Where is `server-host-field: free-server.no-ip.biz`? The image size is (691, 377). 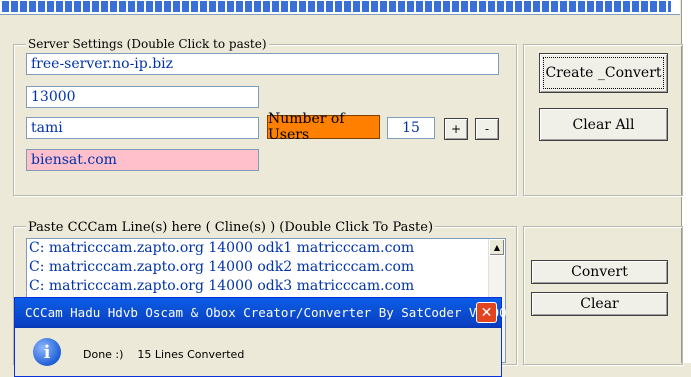
server-host-field: free-server.no-ip.biz is located at coordinates (262, 64).